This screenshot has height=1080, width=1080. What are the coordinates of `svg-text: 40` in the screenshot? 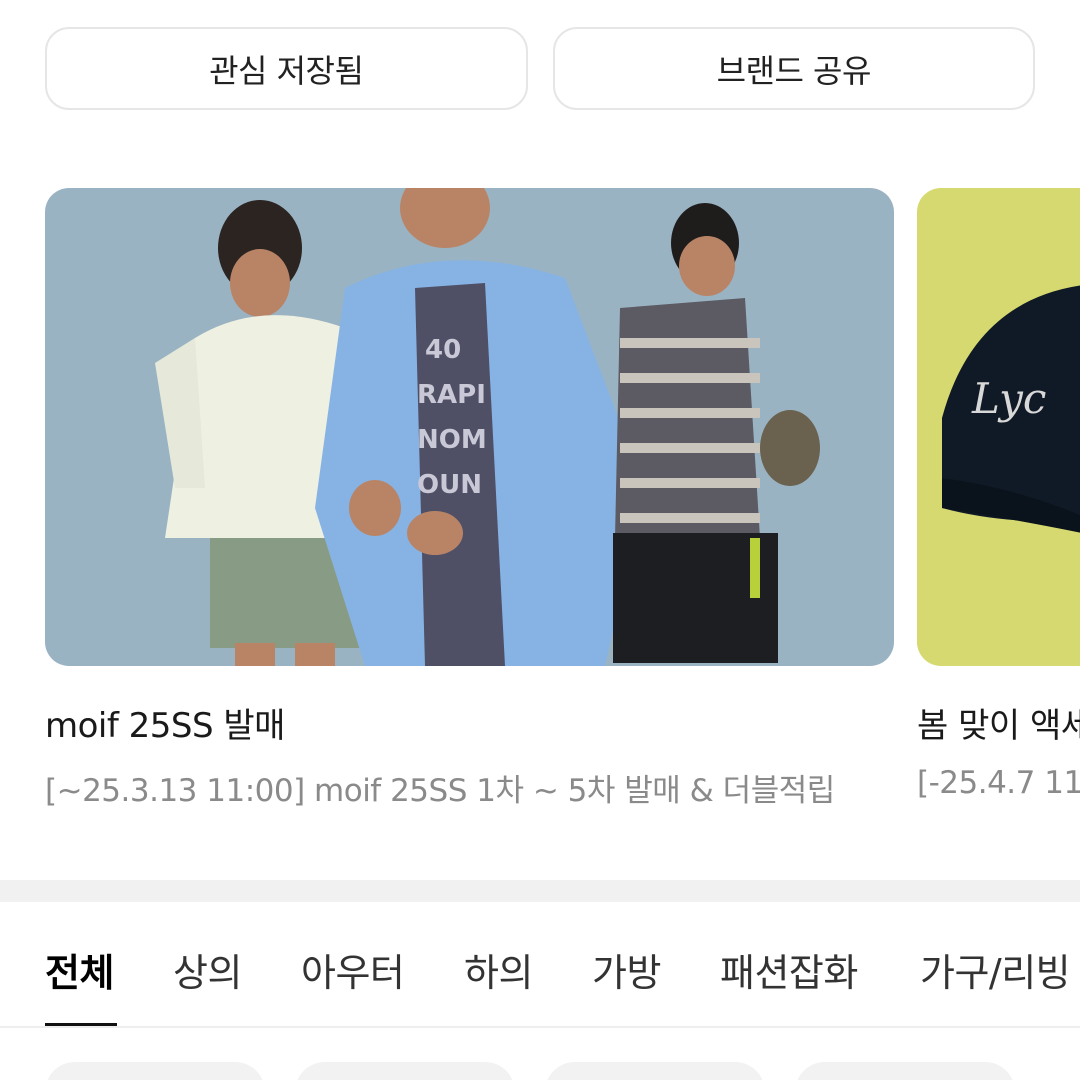 It's located at (443, 350).